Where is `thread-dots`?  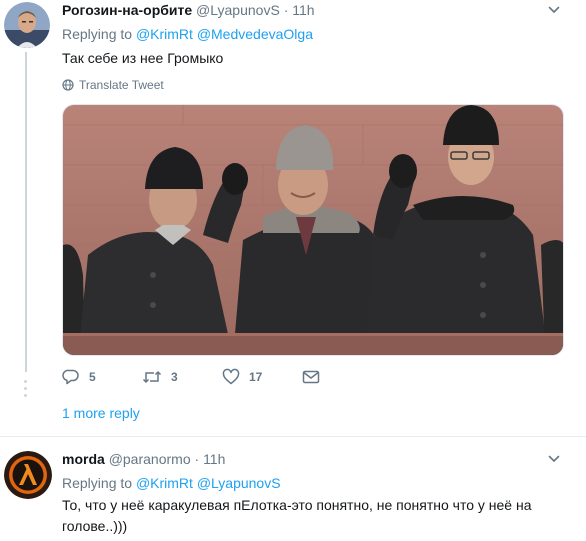 thread-dots is located at coordinates (26, 390).